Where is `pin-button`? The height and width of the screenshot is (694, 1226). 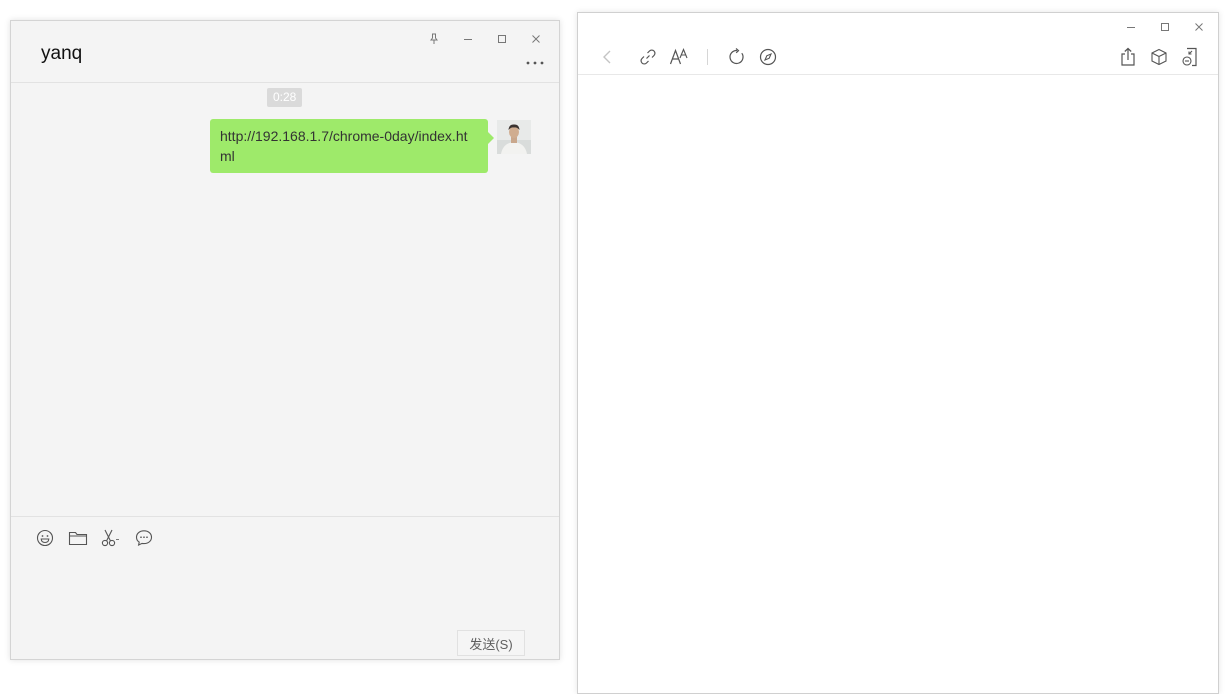 pin-button is located at coordinates (434, 39).